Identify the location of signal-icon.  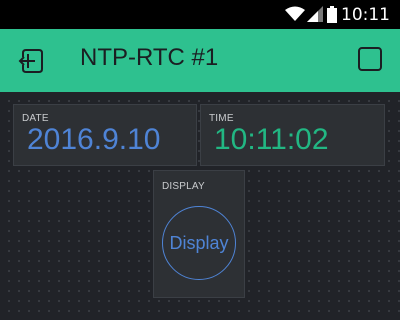
(315, 16).